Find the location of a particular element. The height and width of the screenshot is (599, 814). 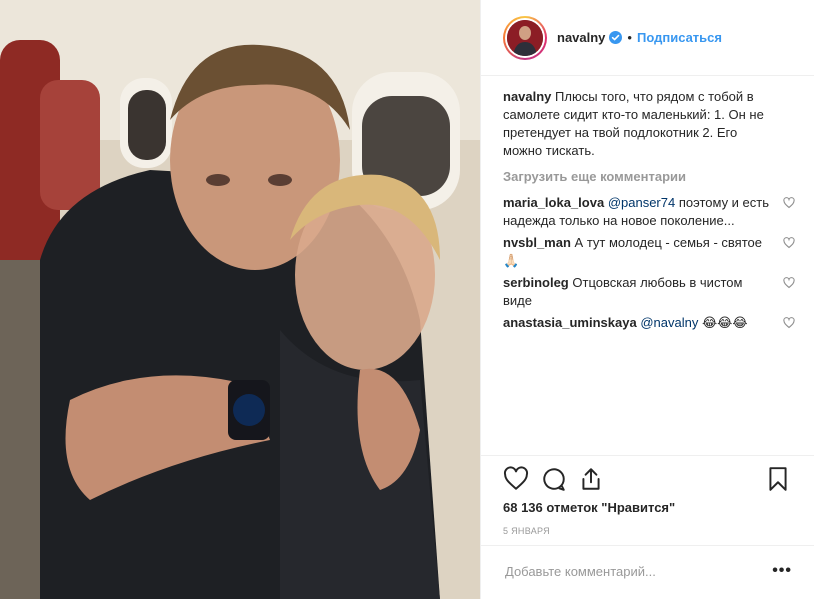

comment-username: maria_loka_lova is located at coordinates (553, 202).